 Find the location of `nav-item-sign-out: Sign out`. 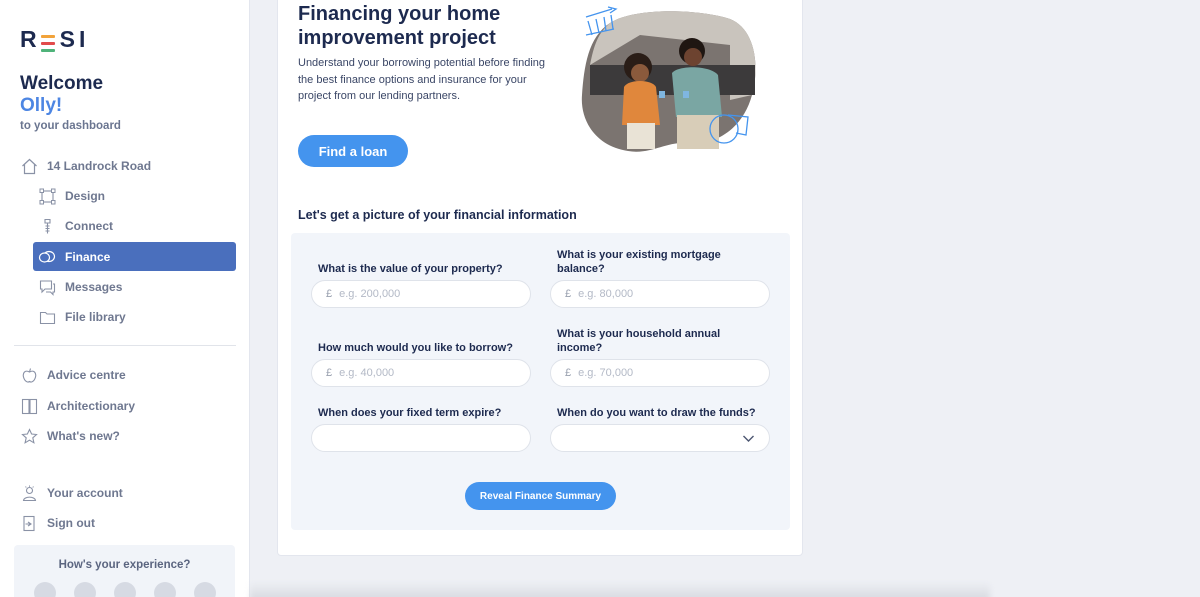

nav-item-sign-out: Sign out is located at coordinates (57, 523).